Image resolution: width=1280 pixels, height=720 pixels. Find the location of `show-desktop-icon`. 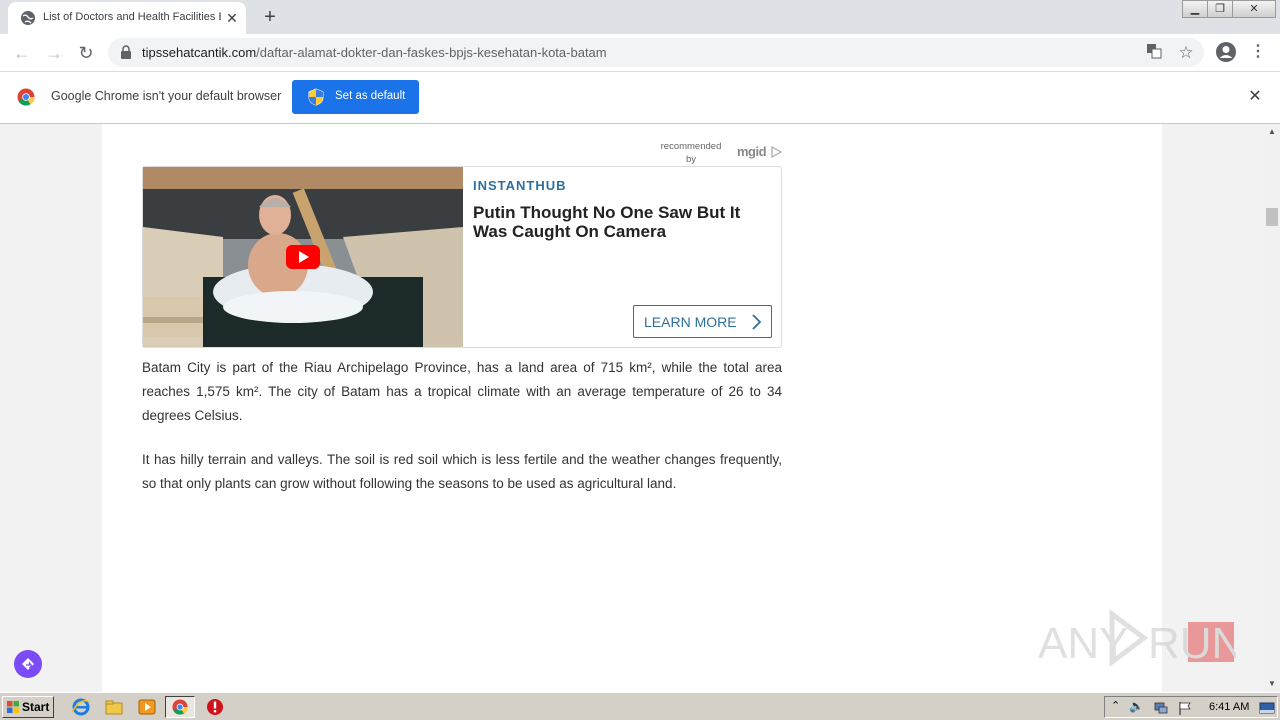

show-desktop-icon is located at coordinates (1267, 708).